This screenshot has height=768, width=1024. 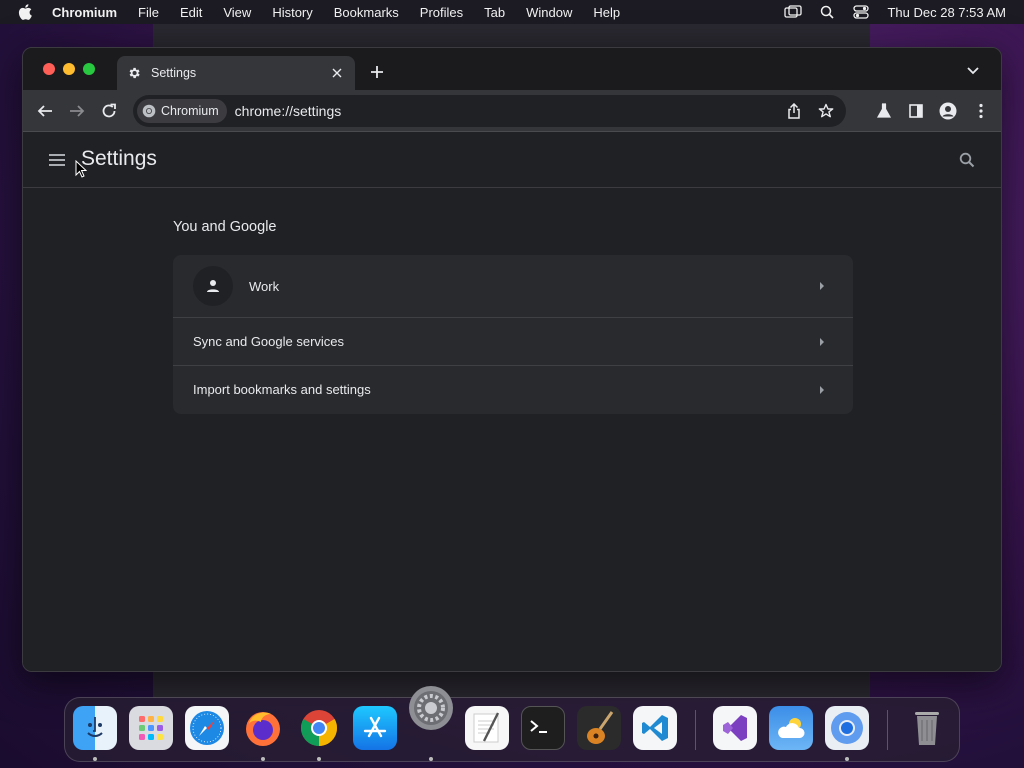 What do you see at coordinates (89, 69) in the screenshot?
I see `maximize-window-button` at bounding box center [89, 69].